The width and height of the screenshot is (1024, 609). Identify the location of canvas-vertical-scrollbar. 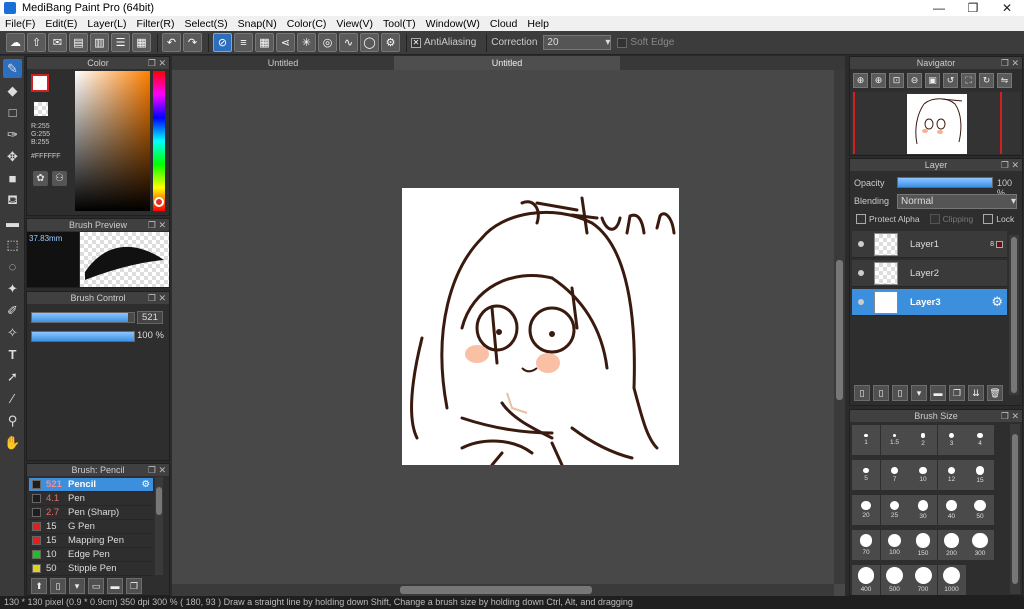
(839, 327).